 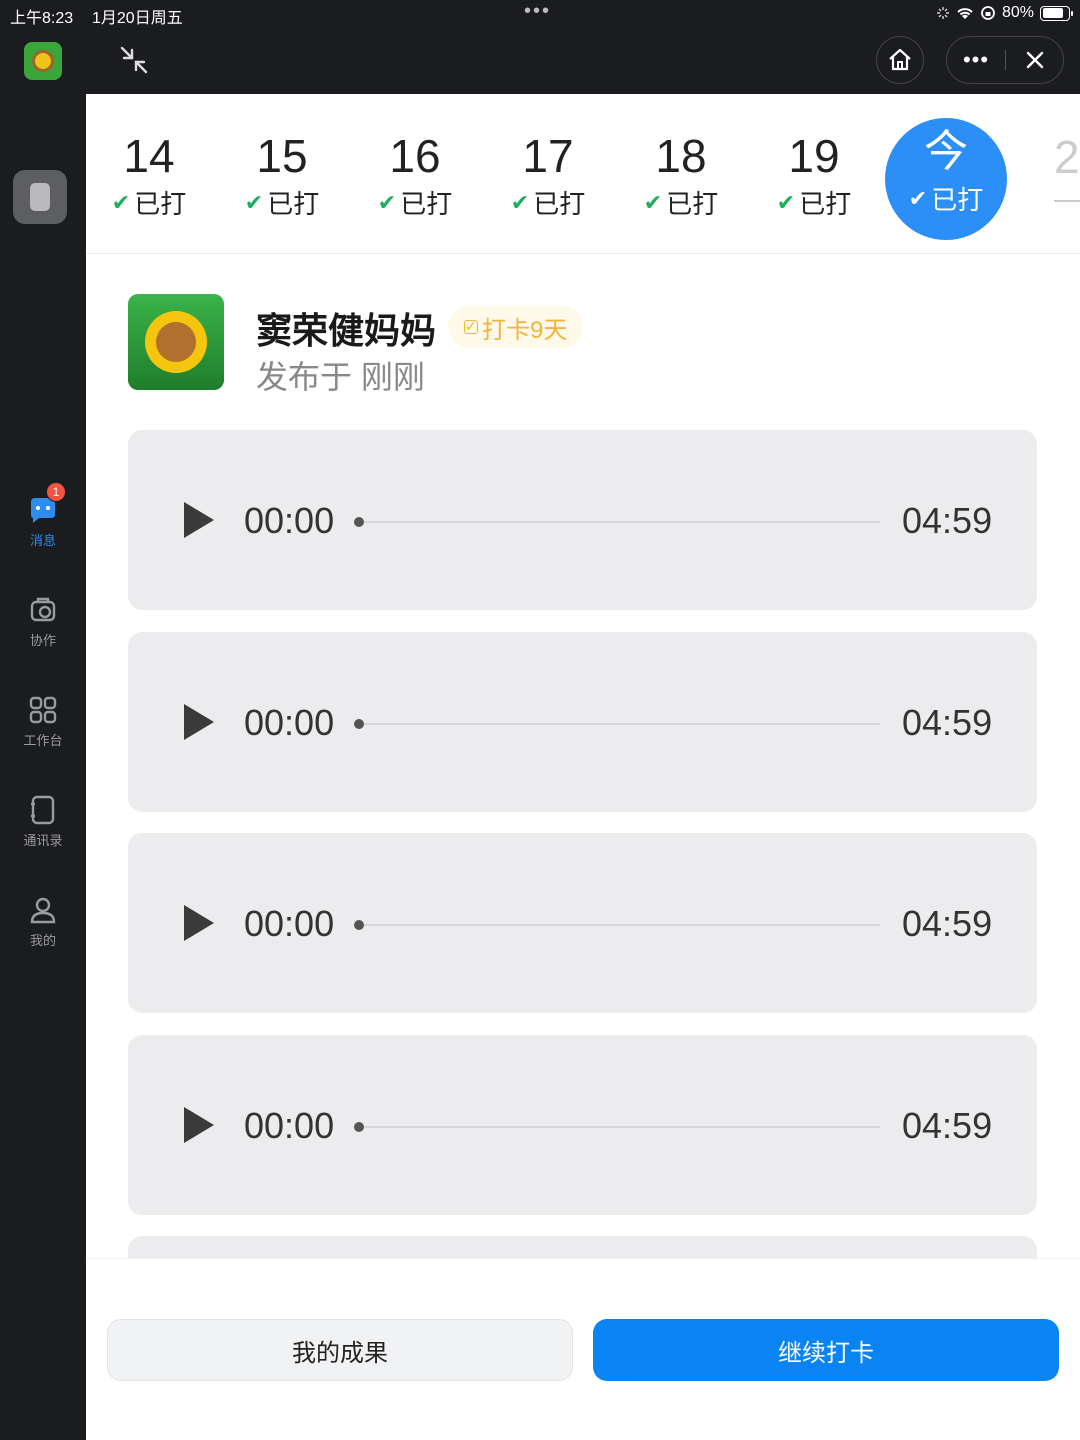 I want to click on collaboration-icon, so click(x=43, y=609).